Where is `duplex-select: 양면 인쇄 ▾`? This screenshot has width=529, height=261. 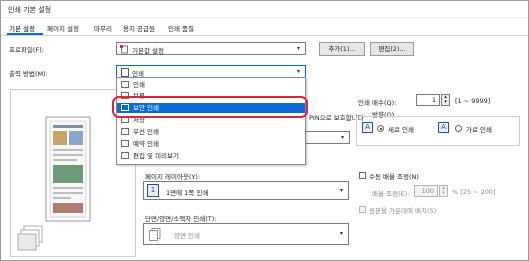 duplex-select: 양면 인쇄 ▾ is located at coordinates (246, 234).